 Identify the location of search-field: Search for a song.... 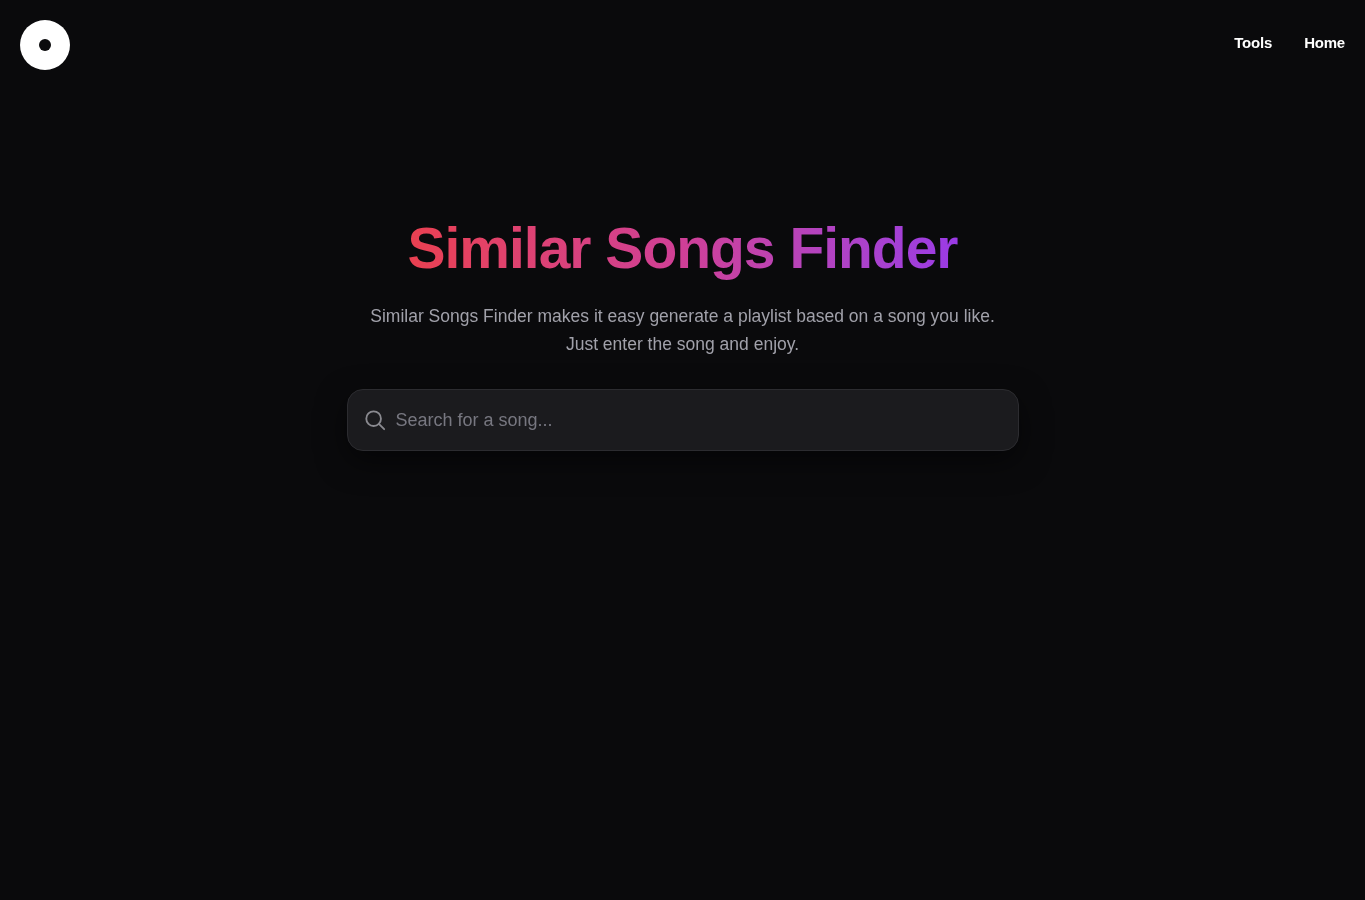
(682, 420).